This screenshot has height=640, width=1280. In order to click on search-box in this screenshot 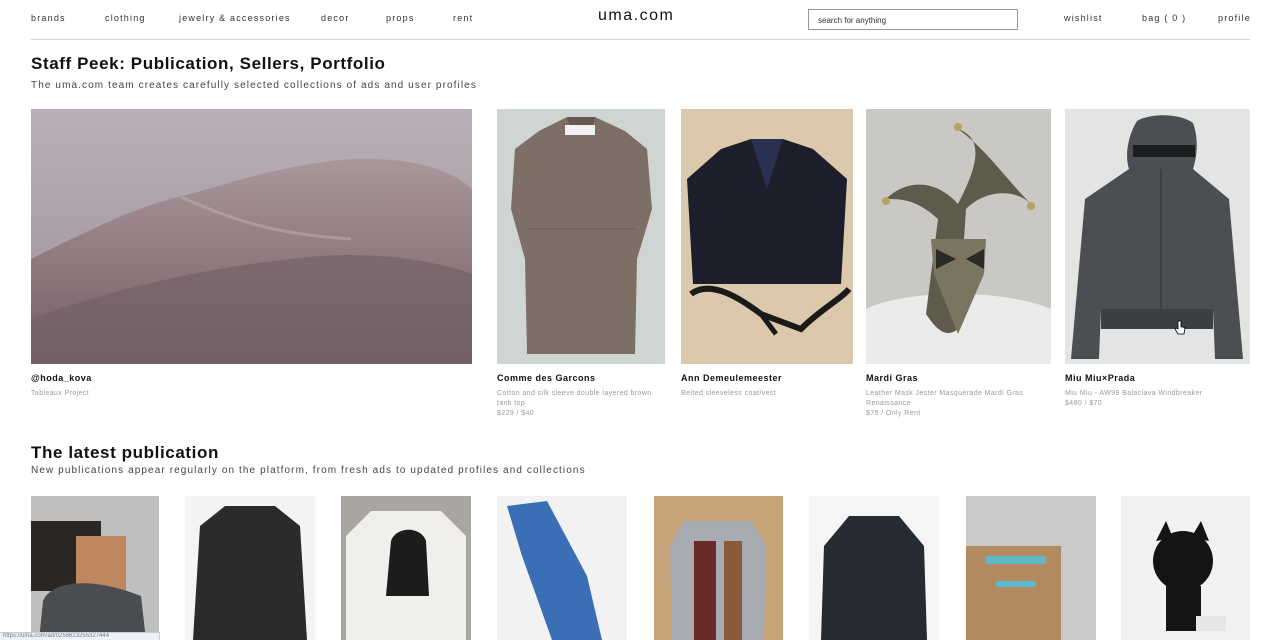, I will do `click(913, 19)`.